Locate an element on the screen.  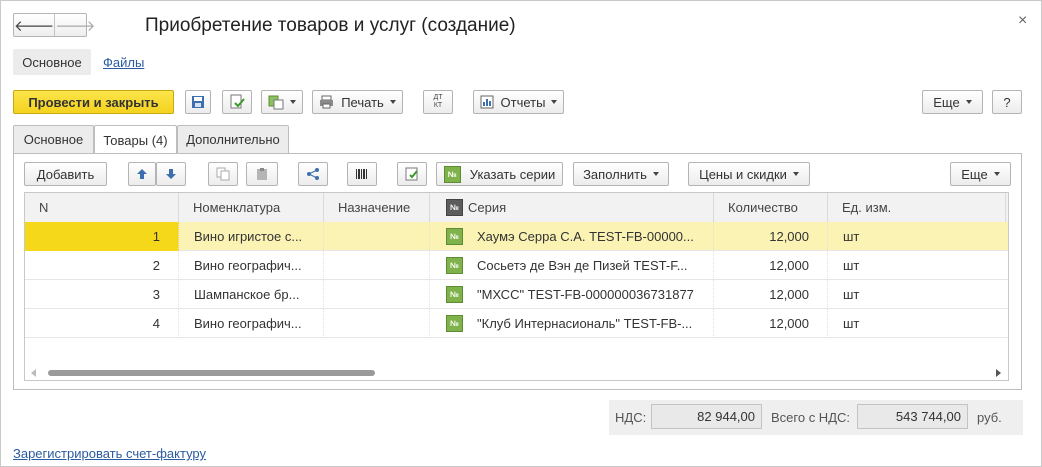
paste-icon is located at coordinates (262, 174).